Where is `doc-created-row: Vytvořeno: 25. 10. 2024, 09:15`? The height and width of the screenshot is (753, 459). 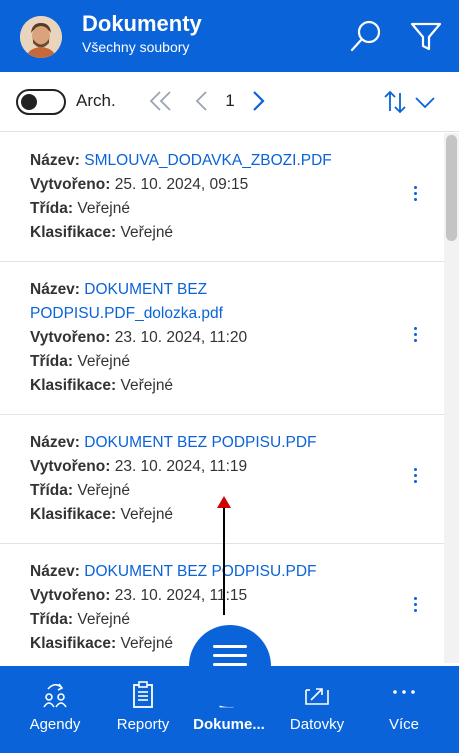 doc-created-row: Vytvořeno: 25. 10. 2024, 09:15 is located at coordinates (207, 185).